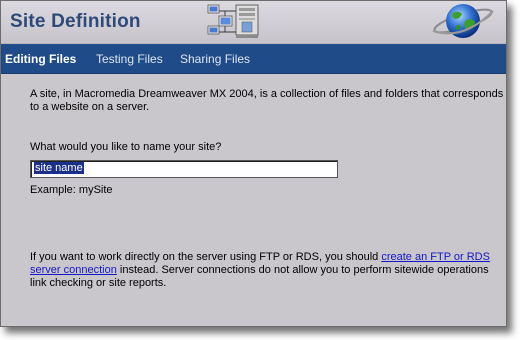 The height and width of the screenshot is (340, 520). I want to click on ftp-text-line3: link checking or site reports., so click(98, 283).